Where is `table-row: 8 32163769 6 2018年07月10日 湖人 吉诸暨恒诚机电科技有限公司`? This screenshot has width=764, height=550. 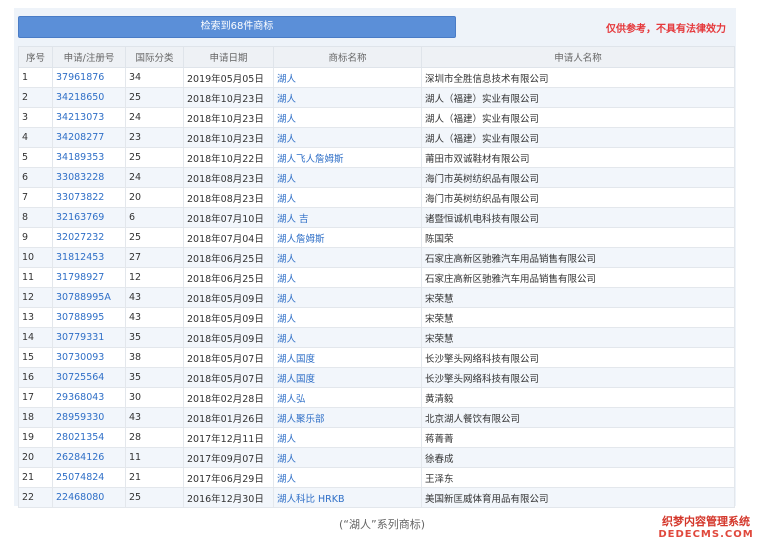
table-row: 8 32163769 6 2018年07月10日 湖人 吉诸暨恒诚机电科技有限公司 is located at coordinates (376, 217).